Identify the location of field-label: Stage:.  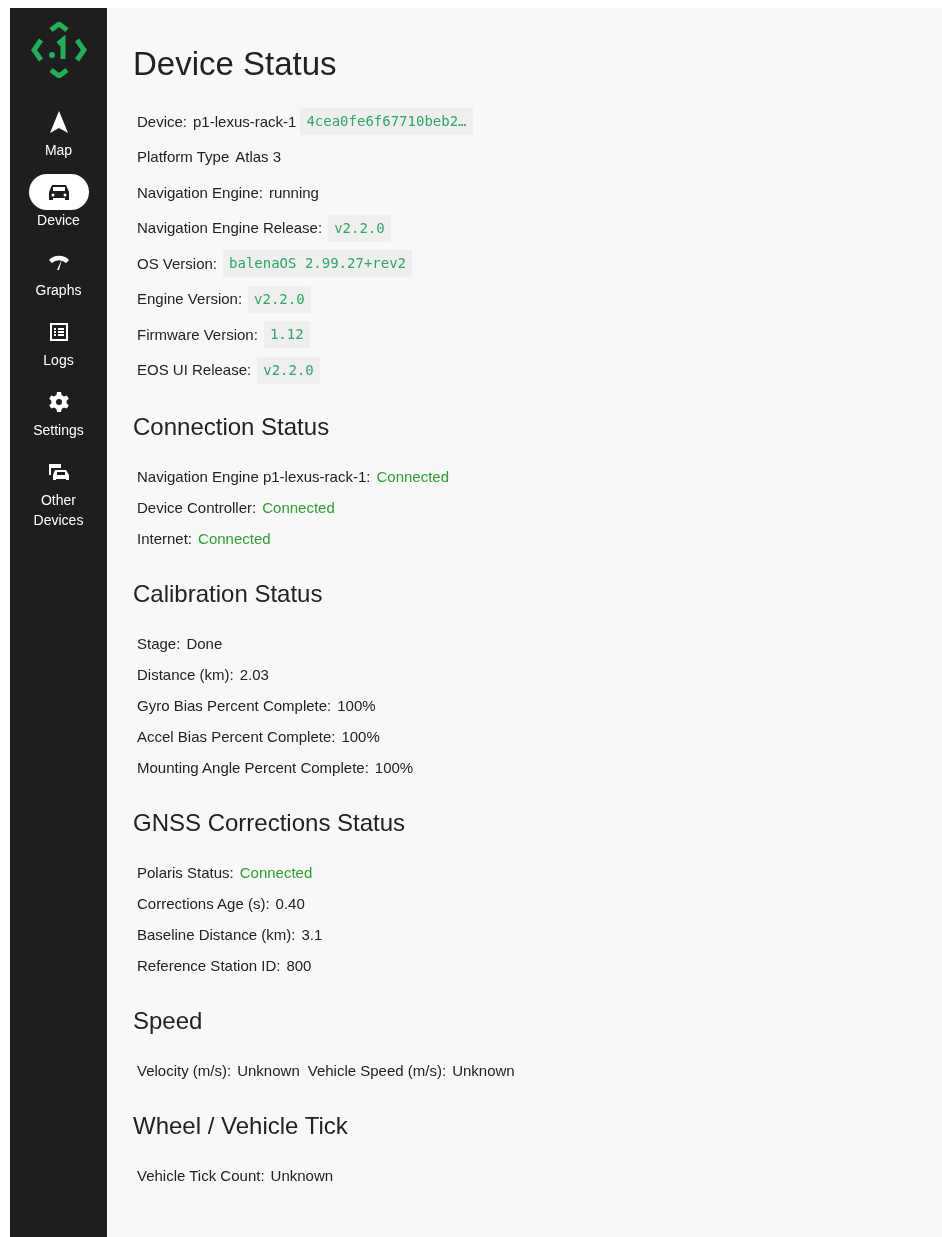
(159, 644).